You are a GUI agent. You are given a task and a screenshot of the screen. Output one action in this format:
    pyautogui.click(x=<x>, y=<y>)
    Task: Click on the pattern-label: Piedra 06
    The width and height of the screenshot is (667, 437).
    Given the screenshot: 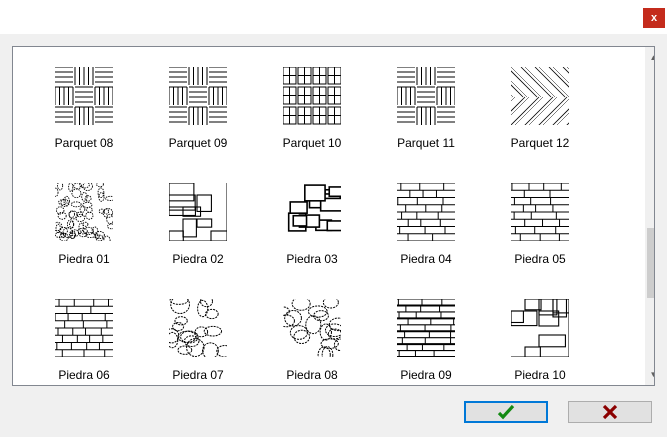 What is the action you would take?
    pyautogui.click(x=84, y=375)
    